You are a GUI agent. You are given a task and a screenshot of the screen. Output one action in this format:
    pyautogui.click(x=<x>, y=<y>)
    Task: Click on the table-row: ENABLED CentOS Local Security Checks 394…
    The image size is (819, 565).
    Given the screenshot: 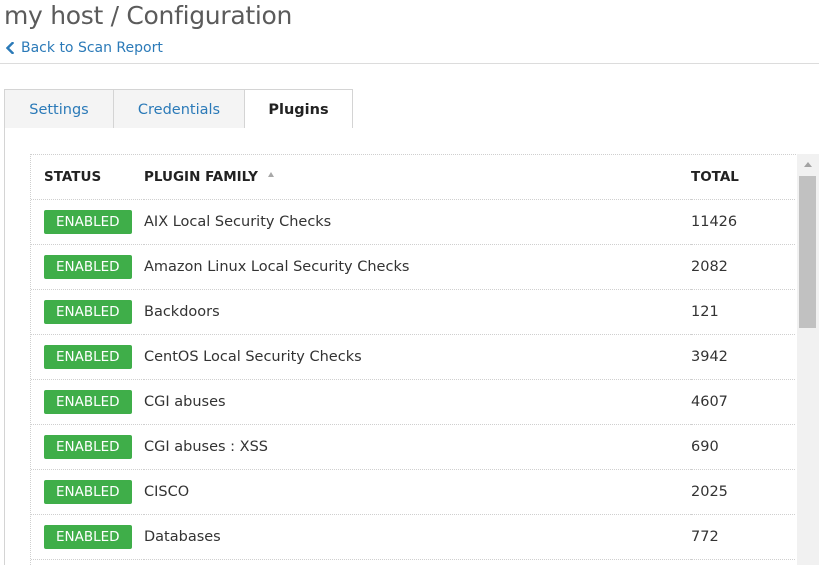 What is the action you would take?
    pyautogui.click(x=413, y=357)
    